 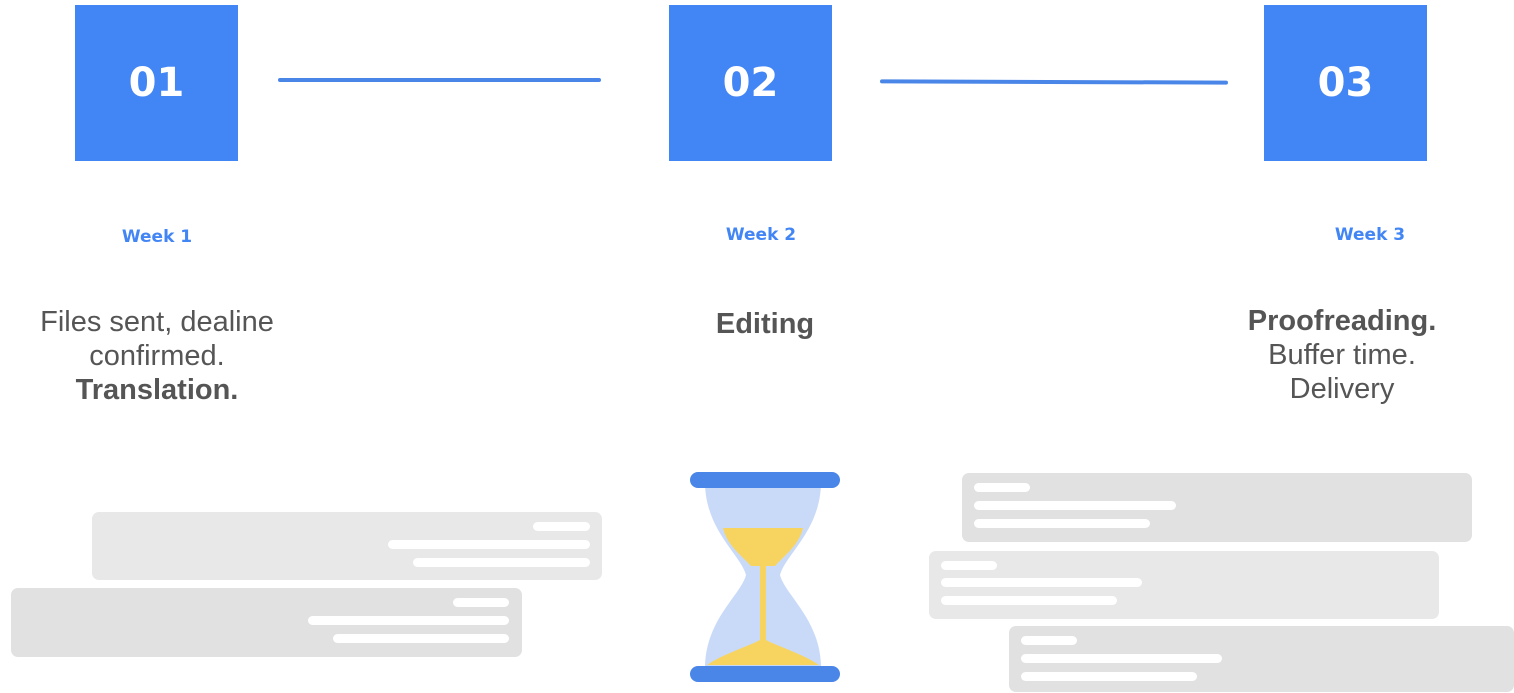 I want to click on step-3-description: Proofreading. Buffer time. Delivery, so click(x=1342, y=355).